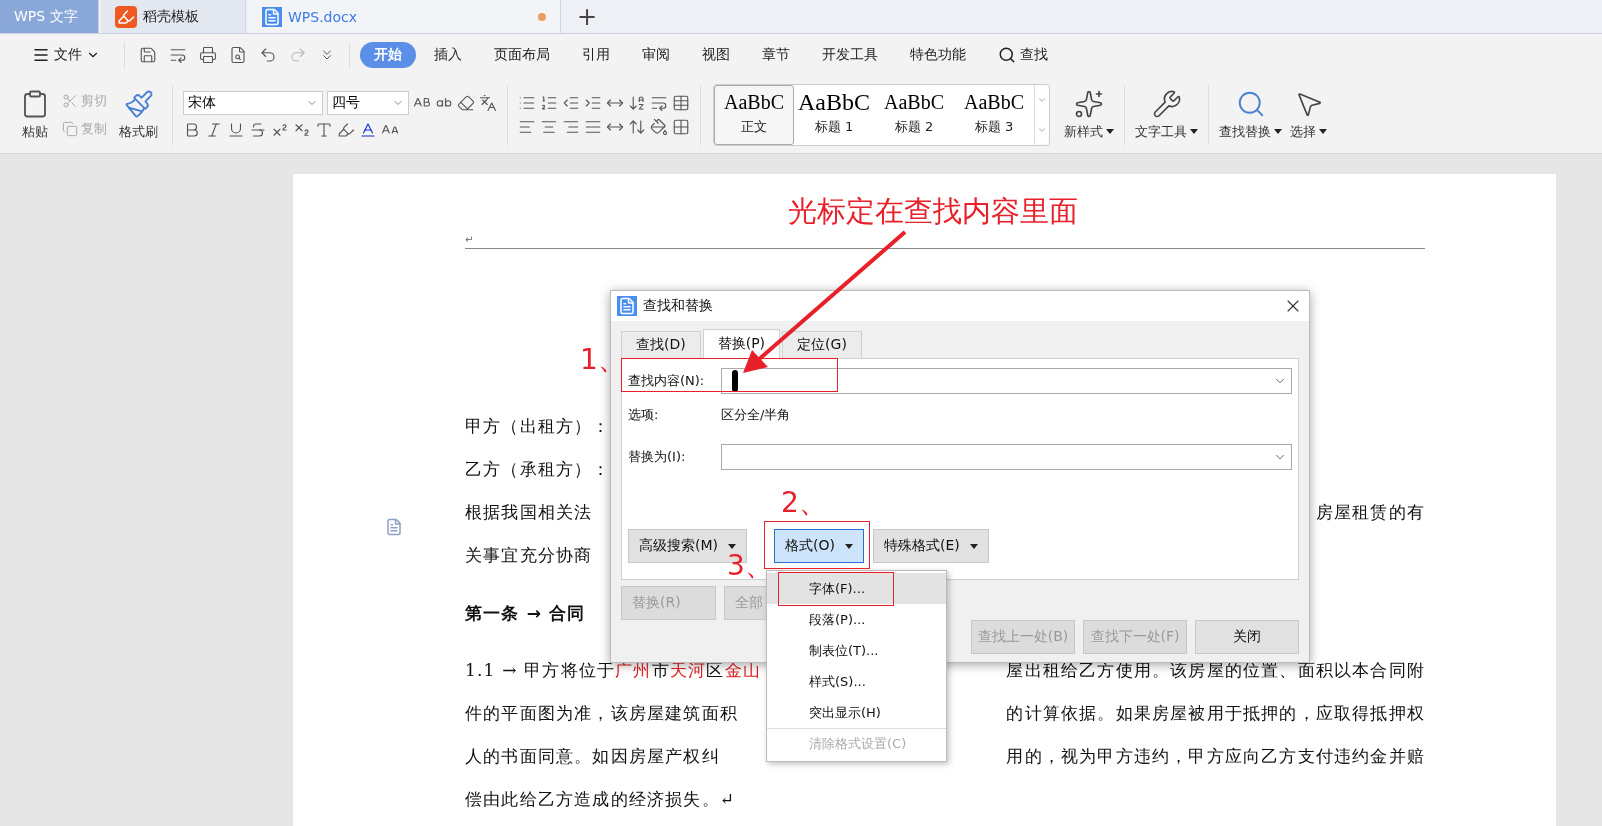 Image resolution: width=1602 pixels, height=826 pixels. What do you see at coordinates (681, 126) in the screenshot?
I see `border-icon` at bounding box center [681, 126].